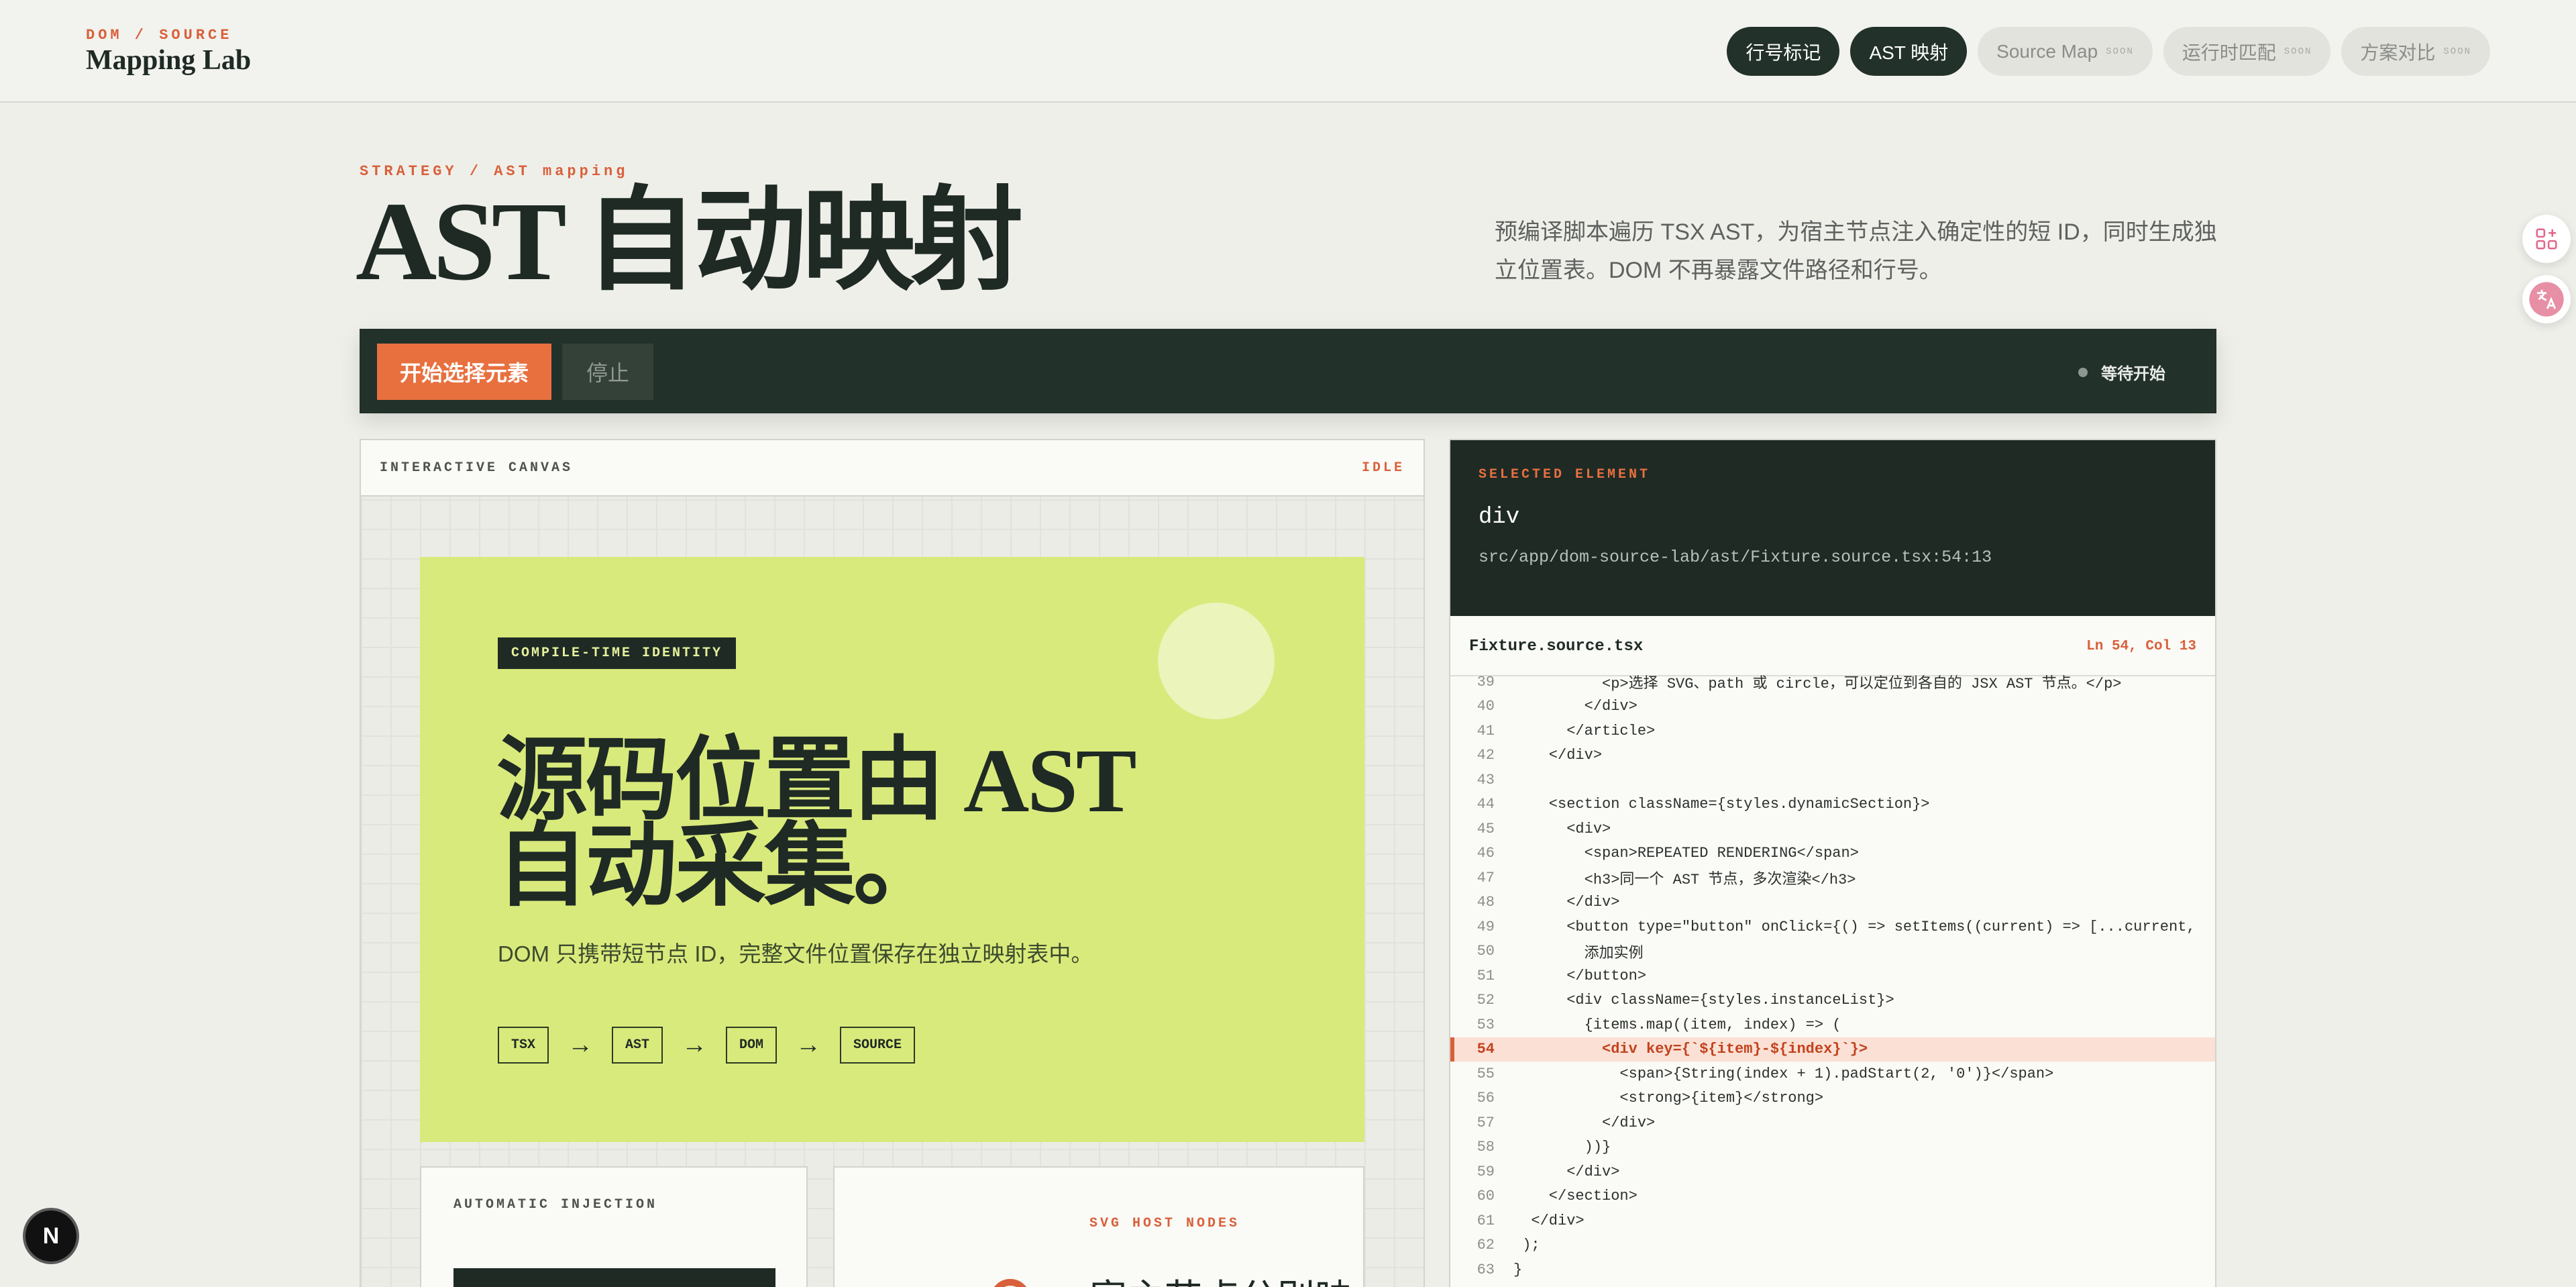 The image size is (2576, 1287). I want to click on flow-step: AST, so click(637, 1045).